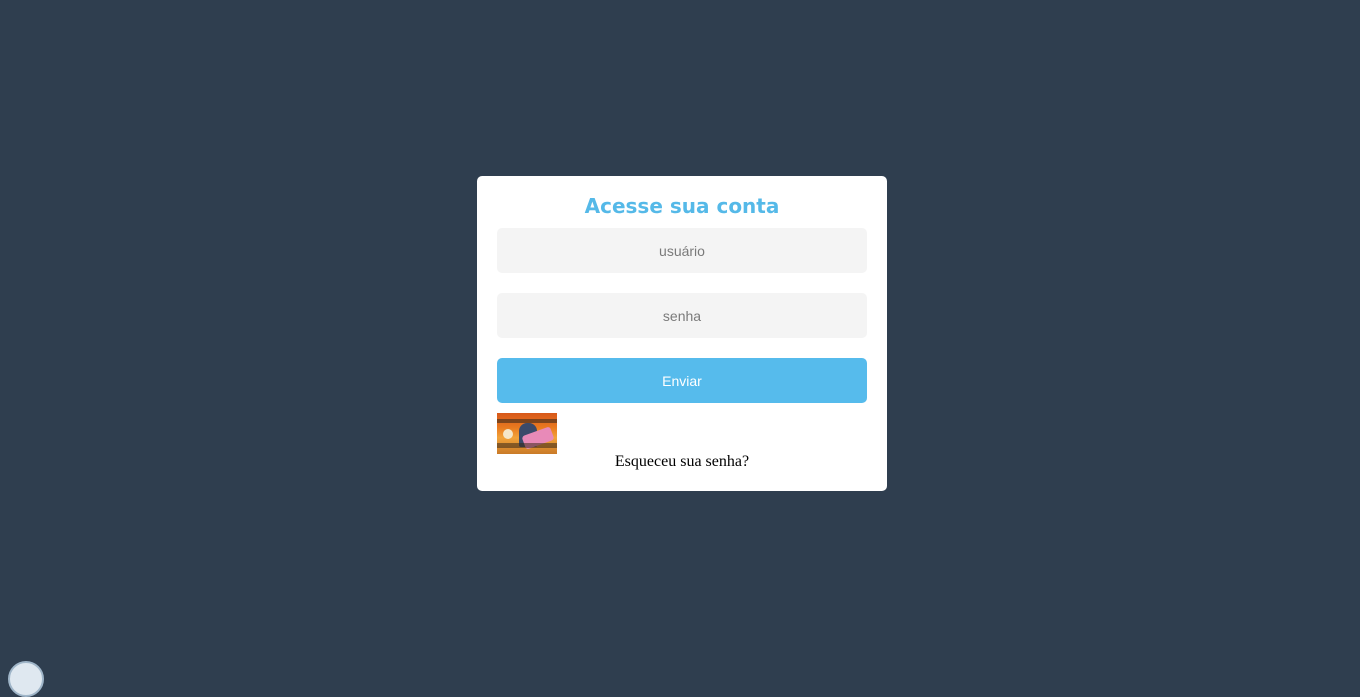 This screenshot has width=1360, height=697. I want to click on login-title: Acesse sua conta, so click(682, 206).